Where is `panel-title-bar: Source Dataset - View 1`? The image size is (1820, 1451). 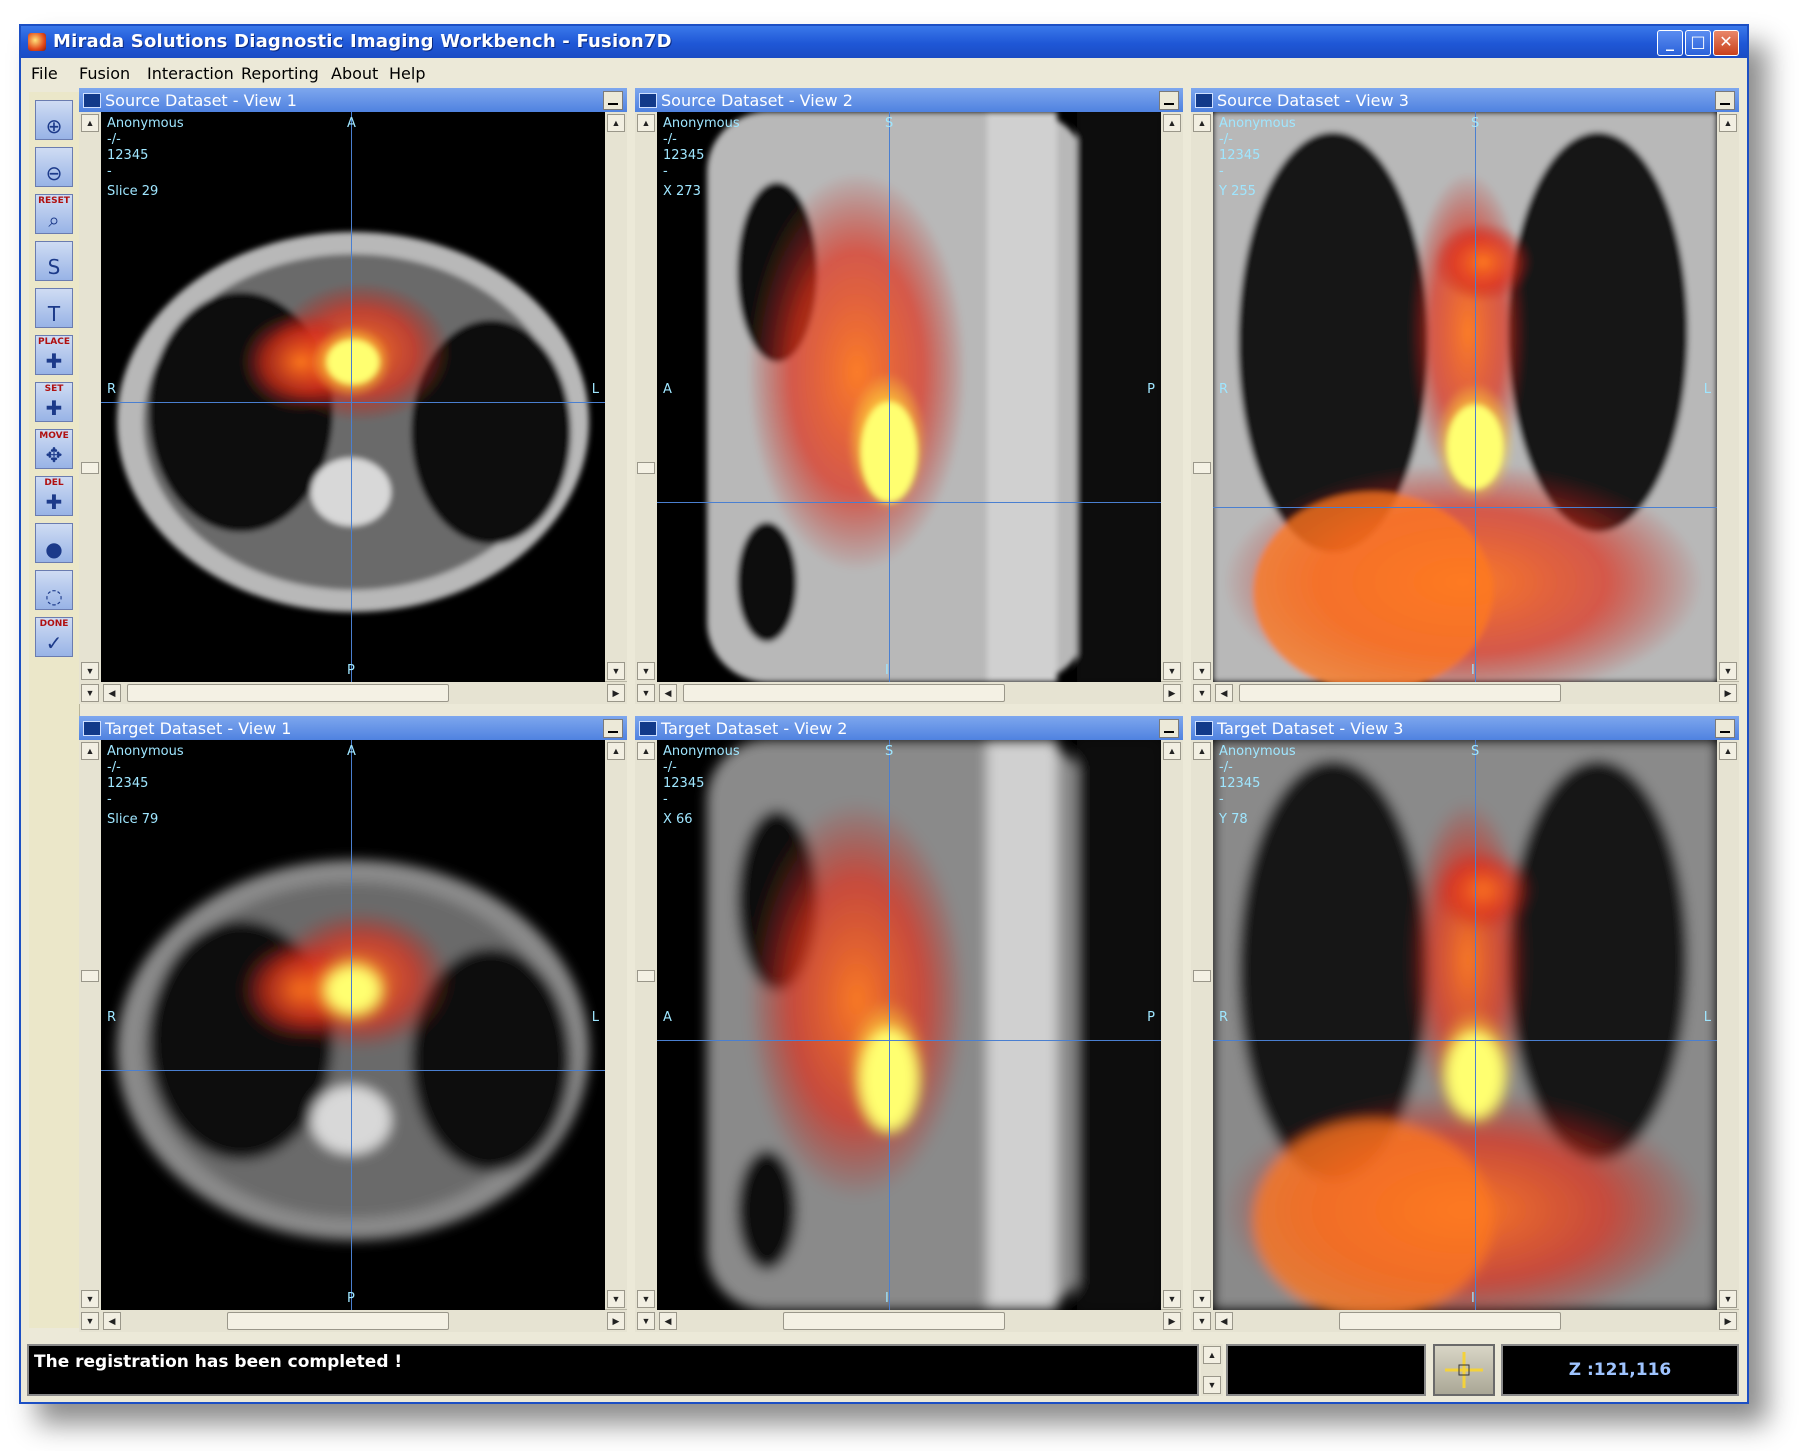 panel-title-bar: Source Dataset - View 1 is located at coordinates (353, 100).